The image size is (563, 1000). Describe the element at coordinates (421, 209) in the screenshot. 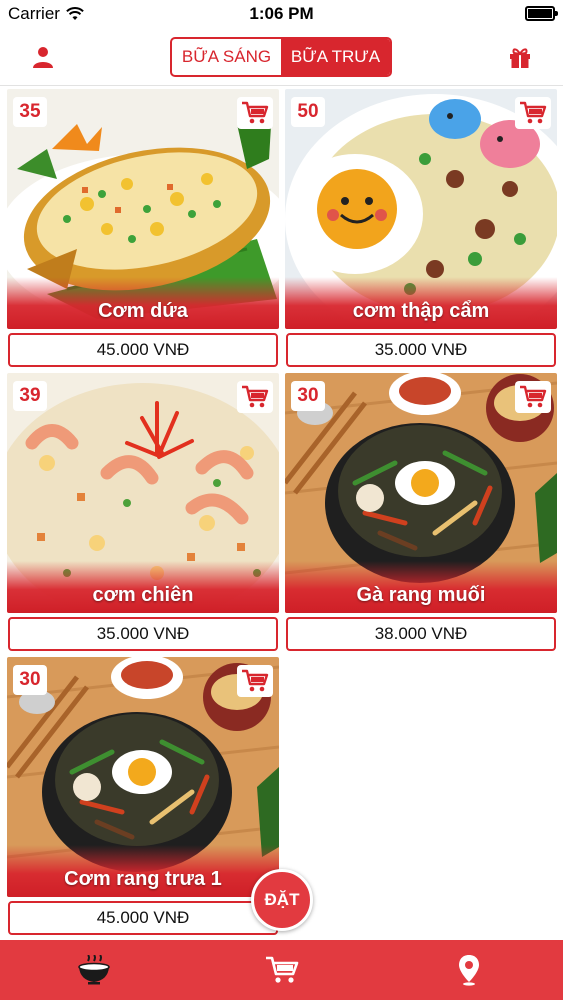

I see `food-image-mixed-fried-rice: cơm thập cẩm 50` at that location.